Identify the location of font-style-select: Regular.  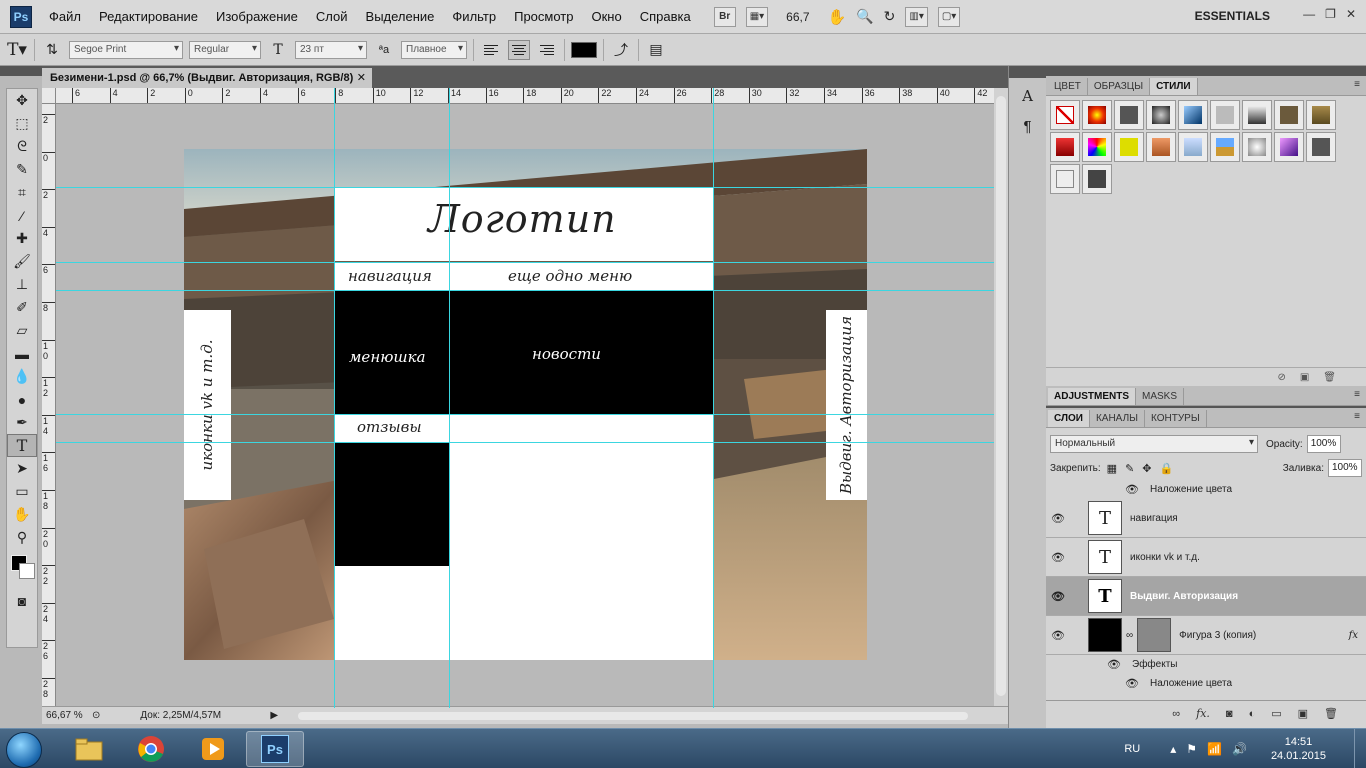
(225, 49).